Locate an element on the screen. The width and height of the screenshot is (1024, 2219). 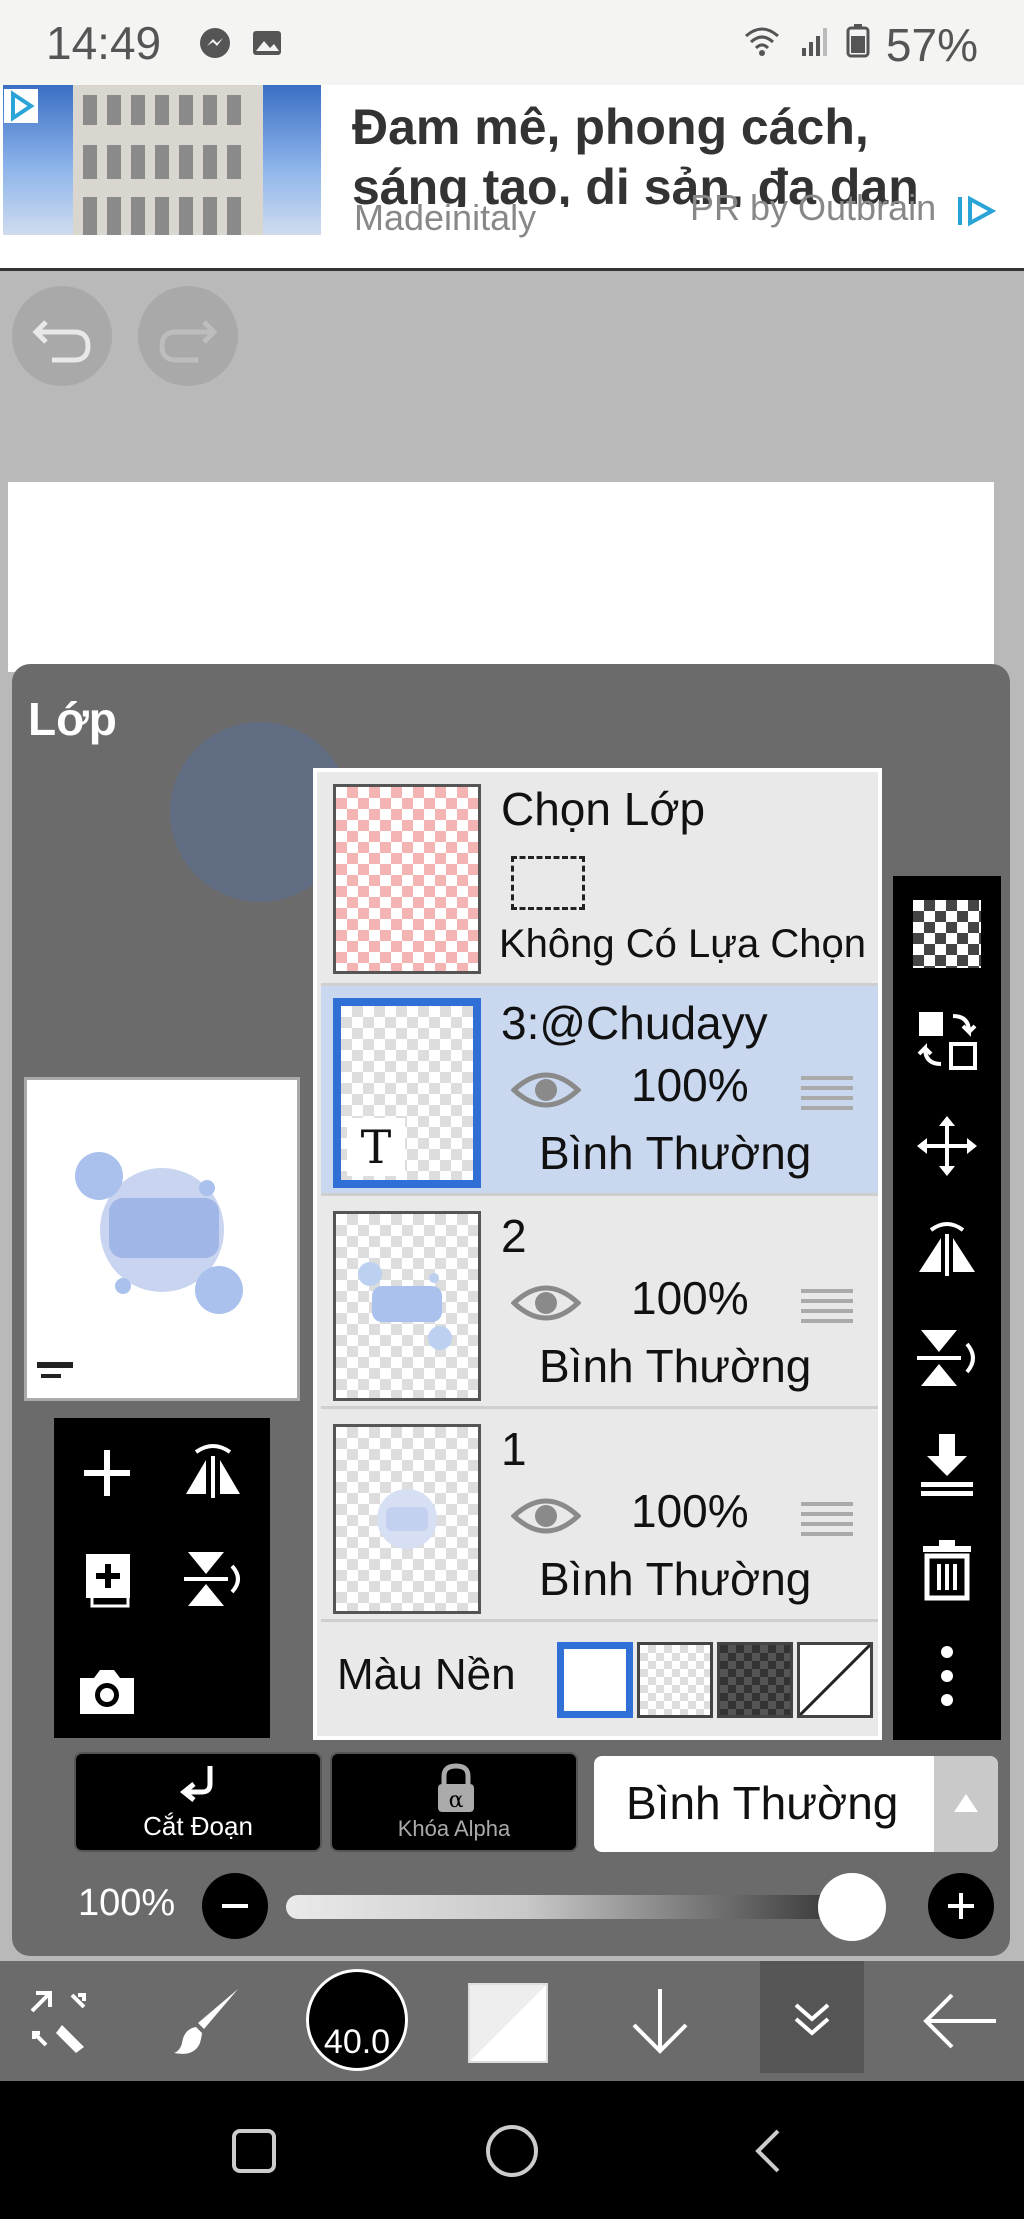
battery-percent: 57% is located at coordinates (931, 45).